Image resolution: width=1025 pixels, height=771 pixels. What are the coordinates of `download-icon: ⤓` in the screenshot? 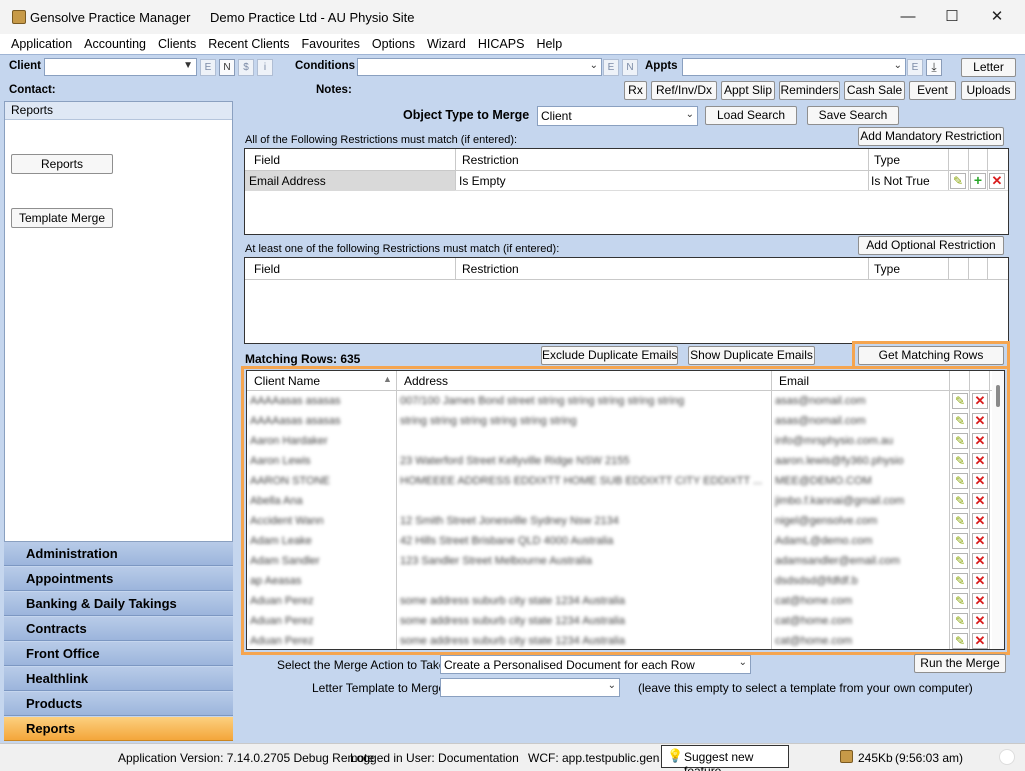 It's located at (934, 67).